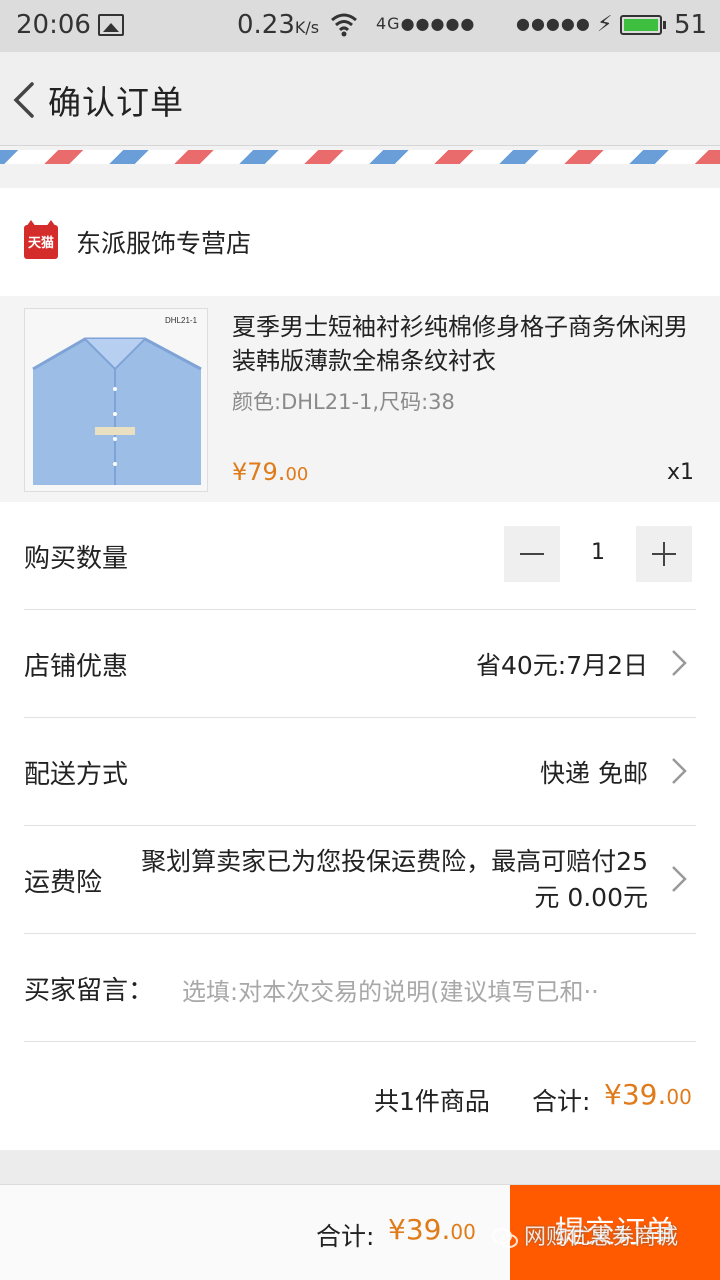  Describe the element at coordinates (111, 25) in the screenshot. I see `image-notification-icon` at that location.